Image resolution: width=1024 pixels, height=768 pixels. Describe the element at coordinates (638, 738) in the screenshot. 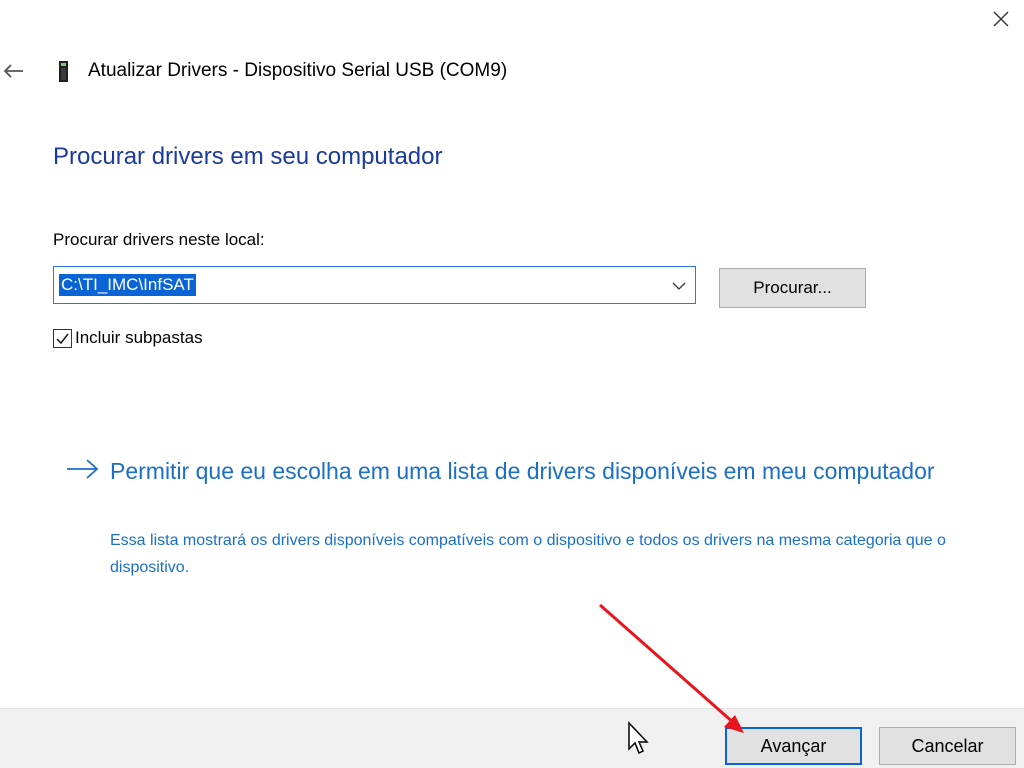

I see `mouse-cursor-icon` at that location.